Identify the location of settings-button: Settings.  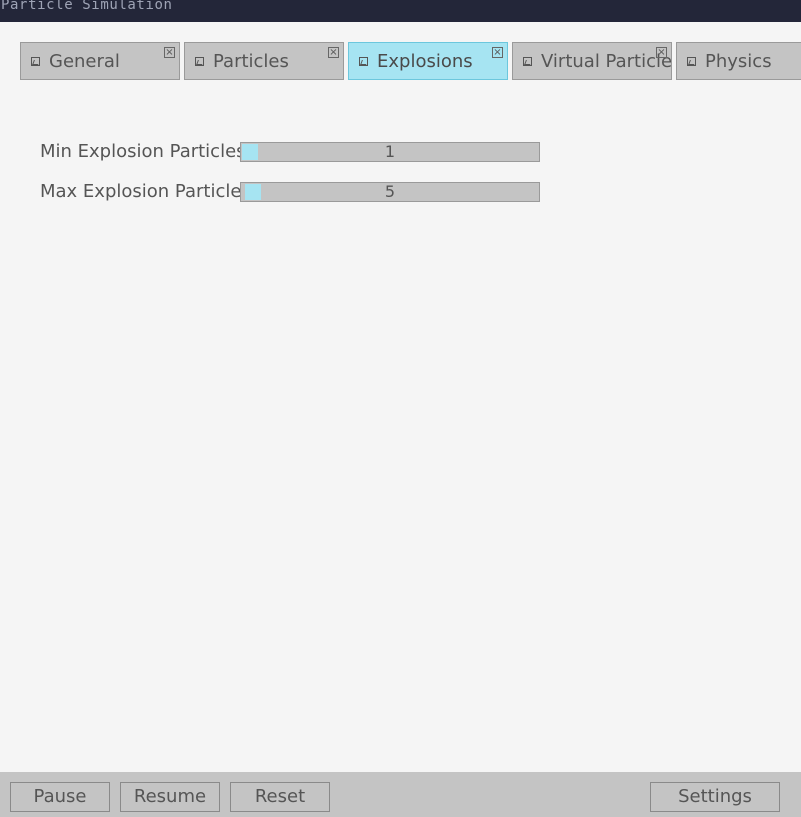
(715, 797).